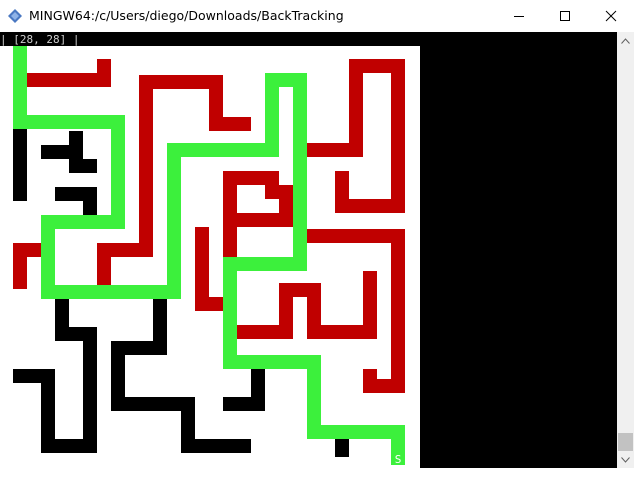 This screenshot has height=480, width=635. Describe the element at coordinates (625, 250) in the screenshot. I see `vertical-scrollbar` at that location.